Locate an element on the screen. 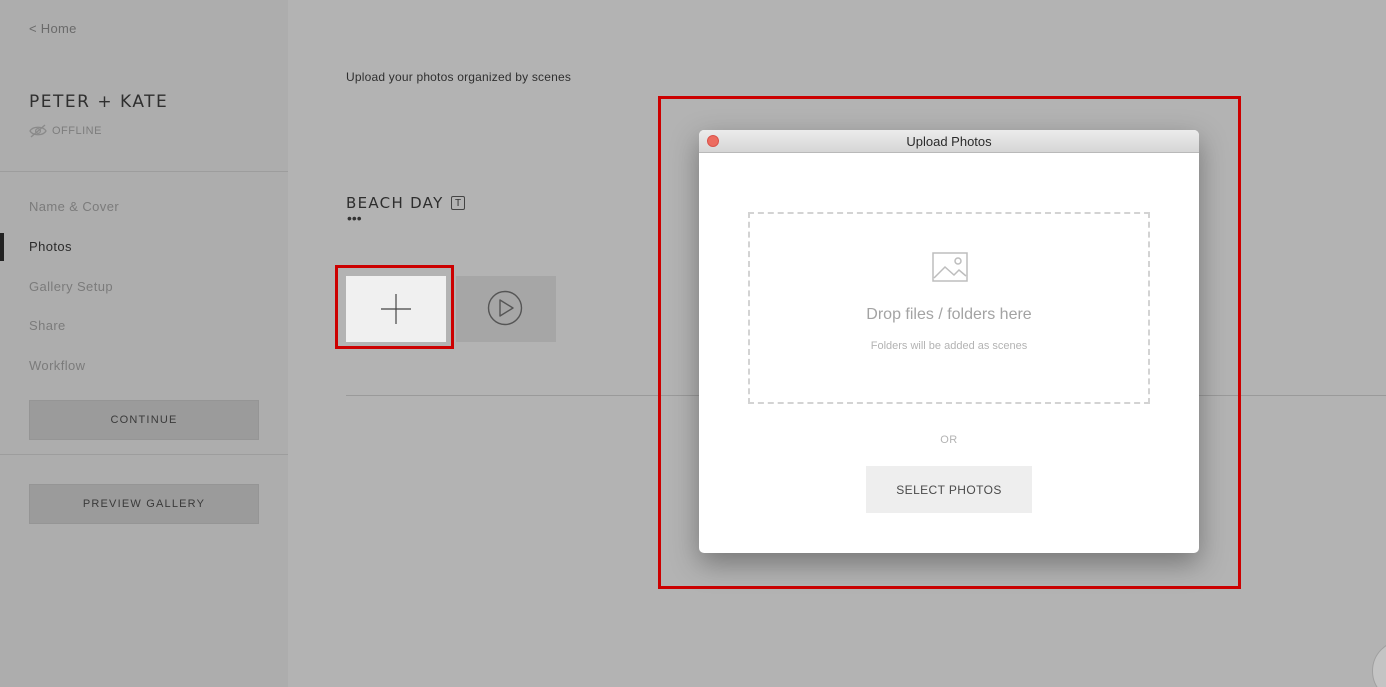 Image resolution: width=1386 pixels, height=687 pixels. nav-item-name-cover: Name & Cover is located at coordinates (74, 206).